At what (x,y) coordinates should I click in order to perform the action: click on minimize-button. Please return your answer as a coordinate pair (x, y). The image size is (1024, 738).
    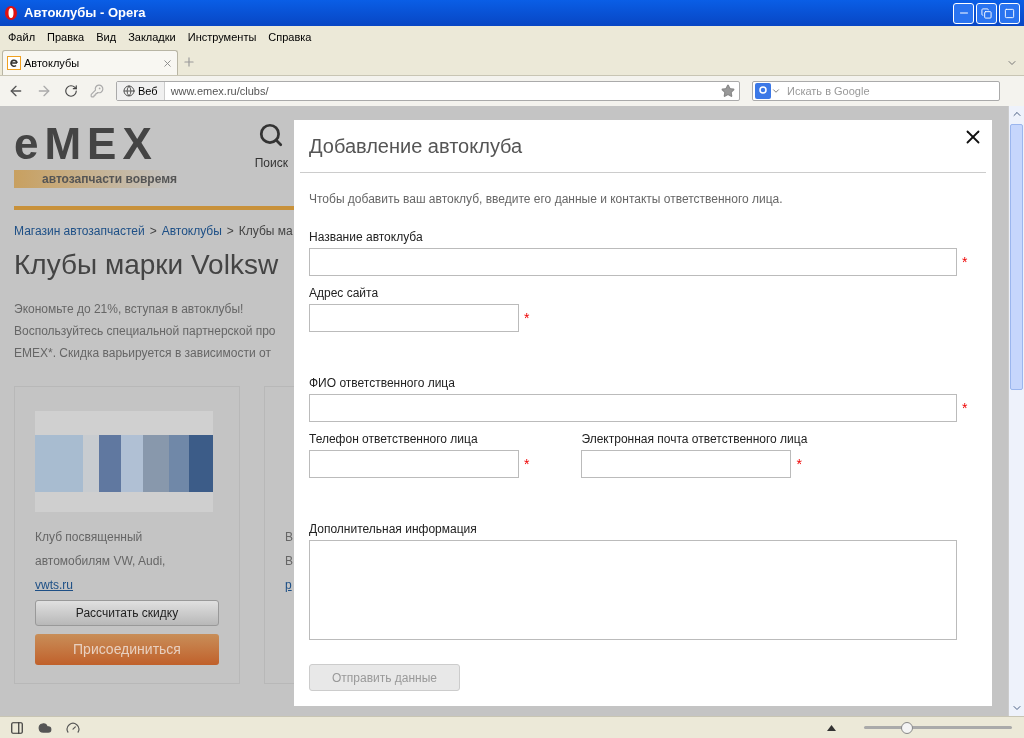
    Looking at the image, I should click on (963, 13).